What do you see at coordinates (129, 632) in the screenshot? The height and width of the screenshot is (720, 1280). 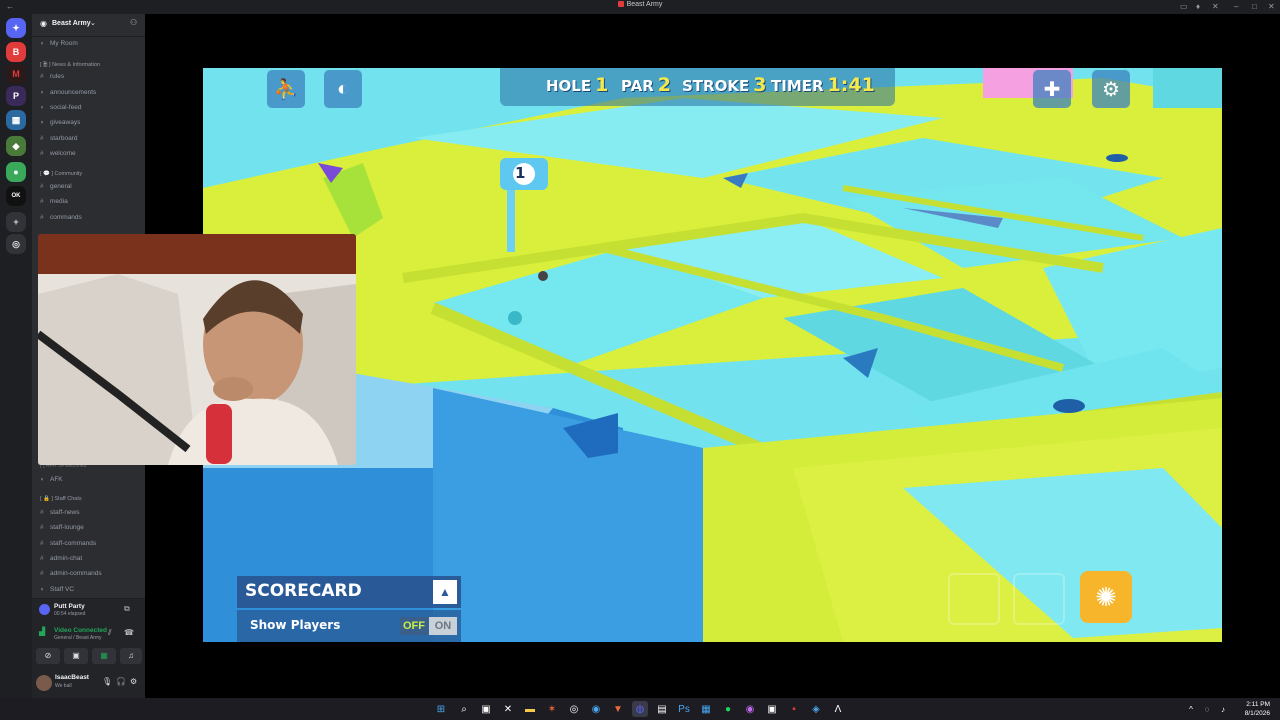 I see `disconnect-icon: ☎` at bounding box center [129, 632].